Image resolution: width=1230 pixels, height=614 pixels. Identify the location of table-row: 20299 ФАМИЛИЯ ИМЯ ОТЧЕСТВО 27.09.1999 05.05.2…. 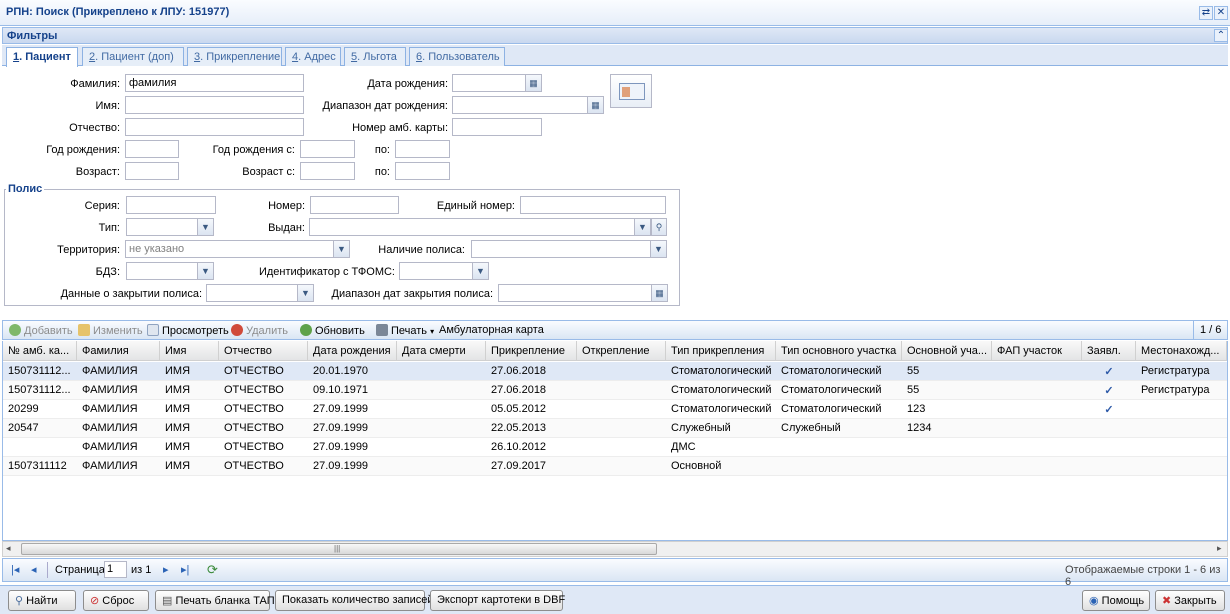
(615, 409).